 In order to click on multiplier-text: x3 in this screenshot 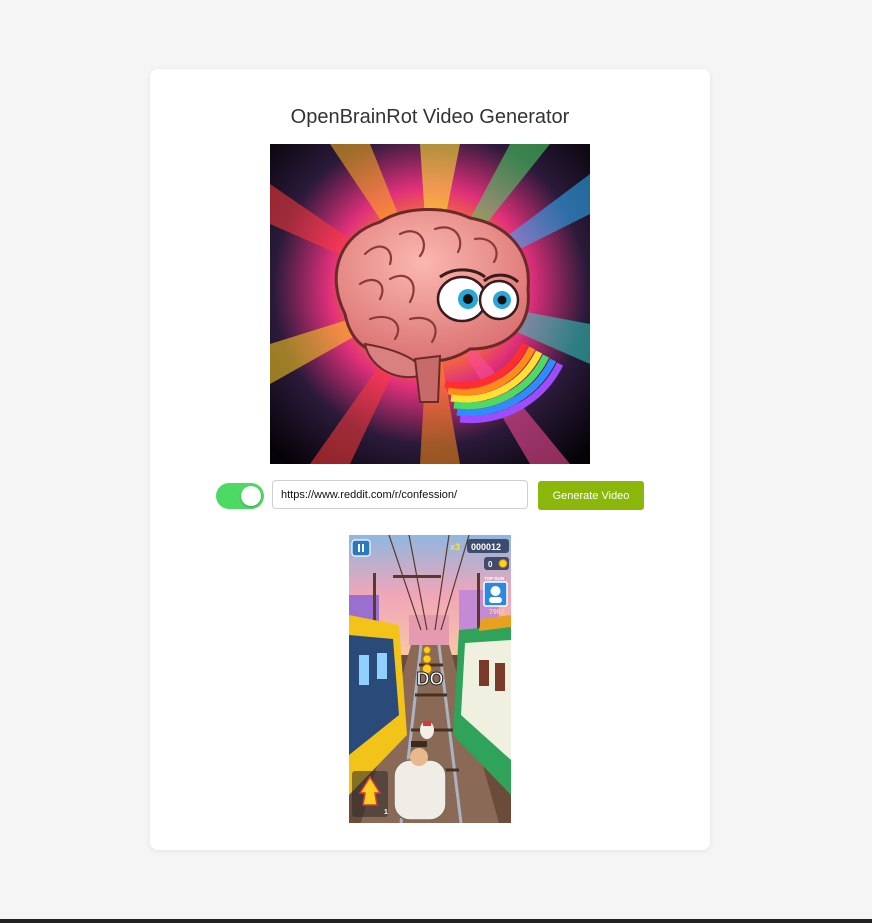, I will do `click(455, 547)`.